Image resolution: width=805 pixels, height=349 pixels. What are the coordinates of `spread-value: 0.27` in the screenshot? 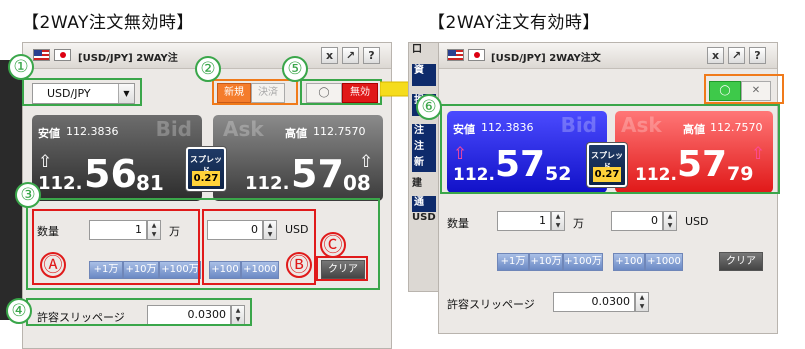 It's located at (206, 178).